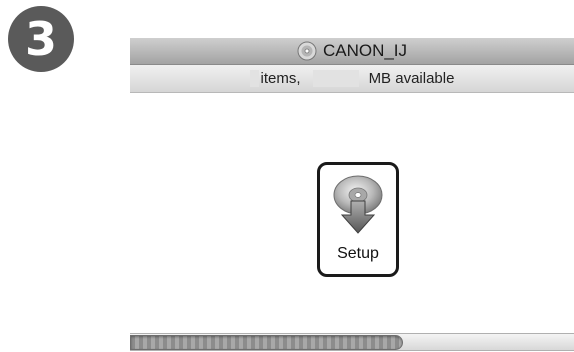  Describe the element at coordinates (254, 78) in the screenshot. I see `item-count-redacted` at that location.